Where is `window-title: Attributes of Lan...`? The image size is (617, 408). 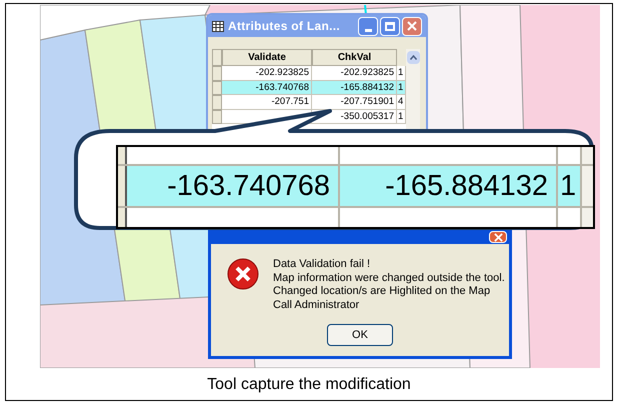 window-title: Attributes of Lan... is located at coordinates (284, 26).